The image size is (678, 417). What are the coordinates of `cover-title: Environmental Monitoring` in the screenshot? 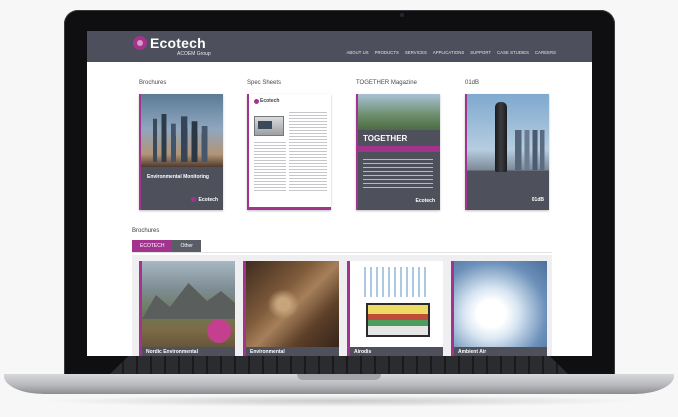 It's located at (178, 177).